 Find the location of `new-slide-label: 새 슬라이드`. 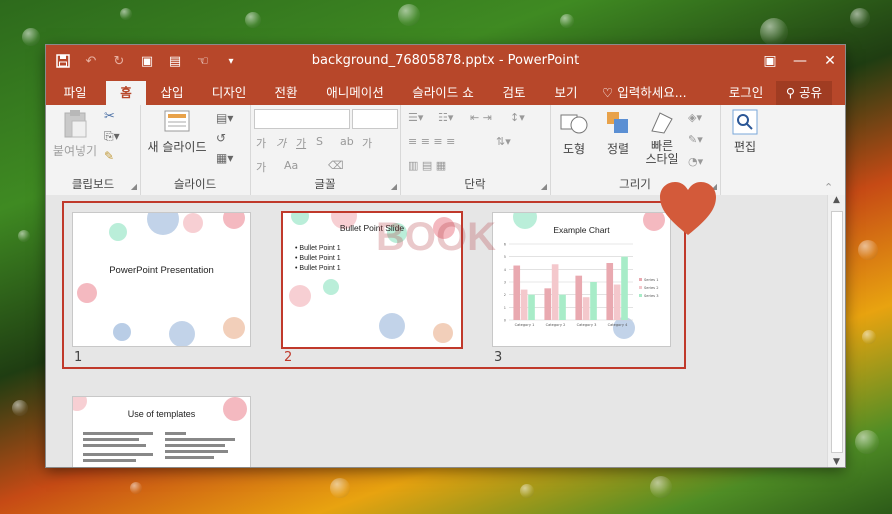

new-slide-label: 새 슬라이드 is located at coordinates (177, 147).